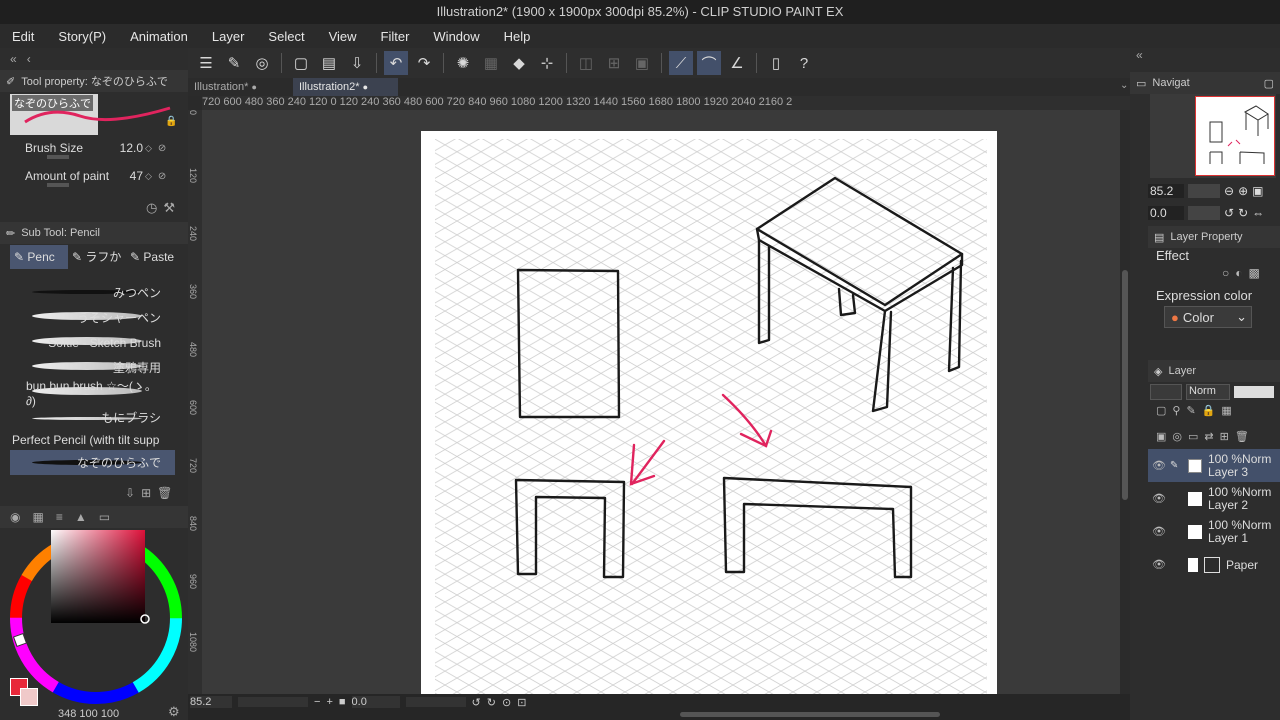 Image resolution: width=1280 pixels, height=720 pixels. I want to click on menu-animation: Animation, so click(159, 36).